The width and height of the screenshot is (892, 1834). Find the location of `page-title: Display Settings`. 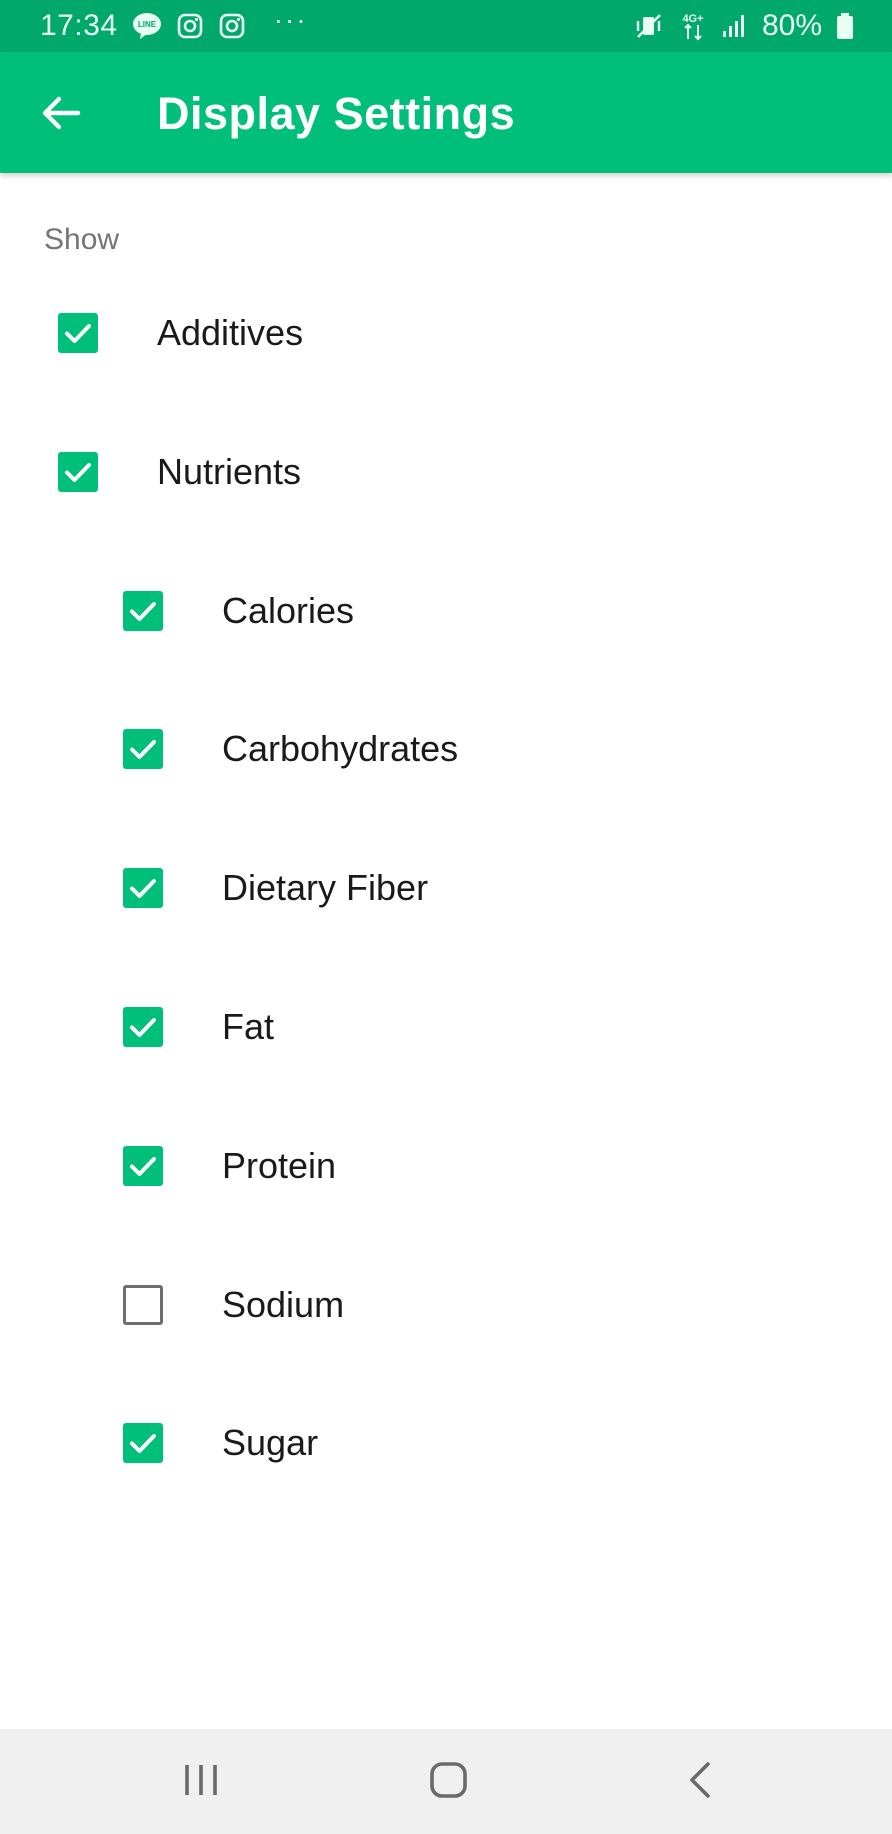

page-title: Display Settings is located at coordinates (336, 113).